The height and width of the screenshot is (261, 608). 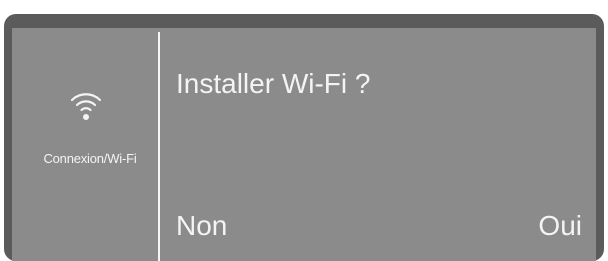 I want to click on divider, so click(x=159, y=146).